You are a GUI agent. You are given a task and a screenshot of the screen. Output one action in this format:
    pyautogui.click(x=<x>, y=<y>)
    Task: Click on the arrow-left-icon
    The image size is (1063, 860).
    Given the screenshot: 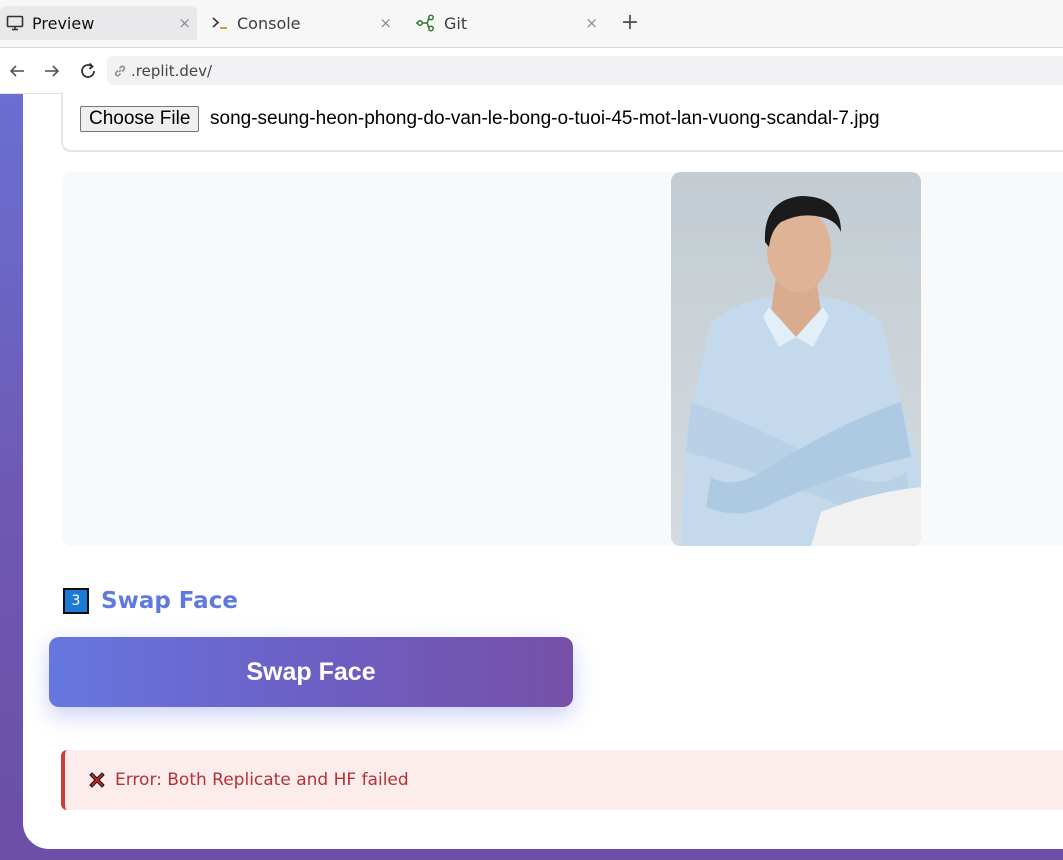 What is the action you would take?
    pyautogui.click(x=16, y=71)
    